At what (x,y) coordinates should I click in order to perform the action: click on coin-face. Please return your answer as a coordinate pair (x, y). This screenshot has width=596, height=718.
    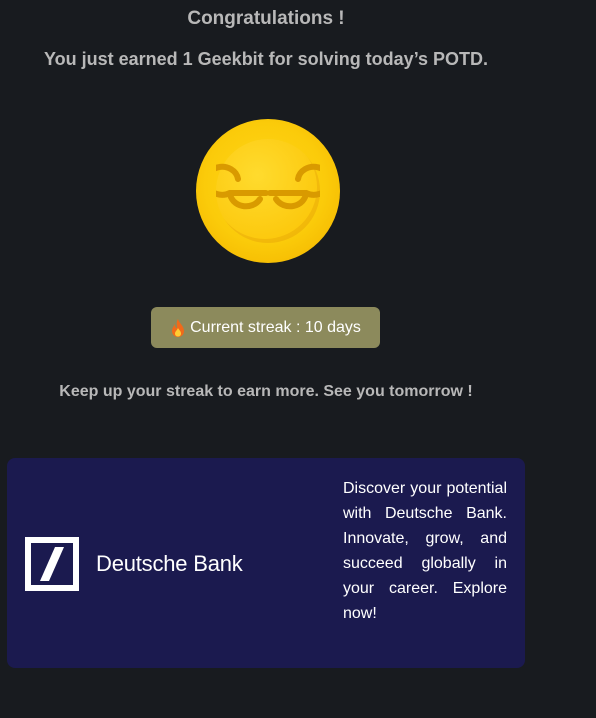
    Looking at the image, I should click on (268, 191).